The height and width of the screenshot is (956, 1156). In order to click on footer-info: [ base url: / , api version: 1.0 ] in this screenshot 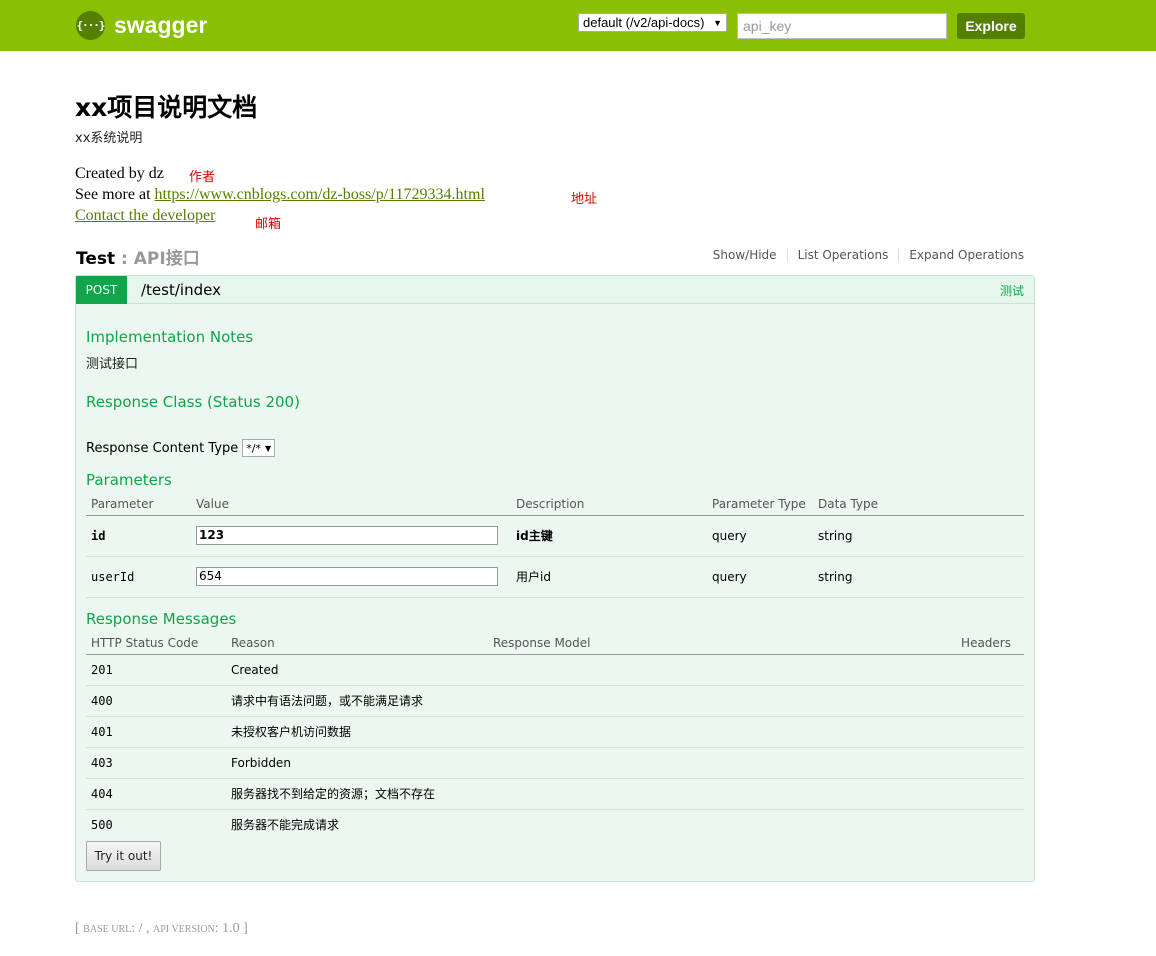, I will do `click(161, 929)`.